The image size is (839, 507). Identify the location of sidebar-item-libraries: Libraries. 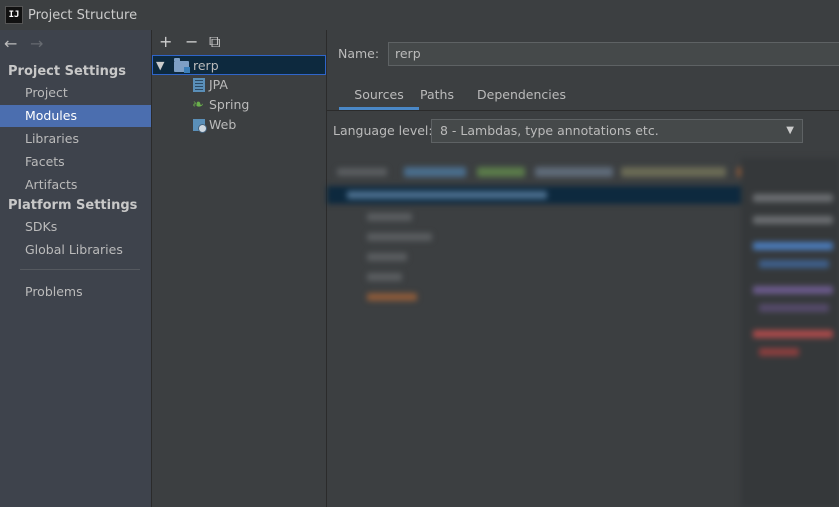
(75, 139).